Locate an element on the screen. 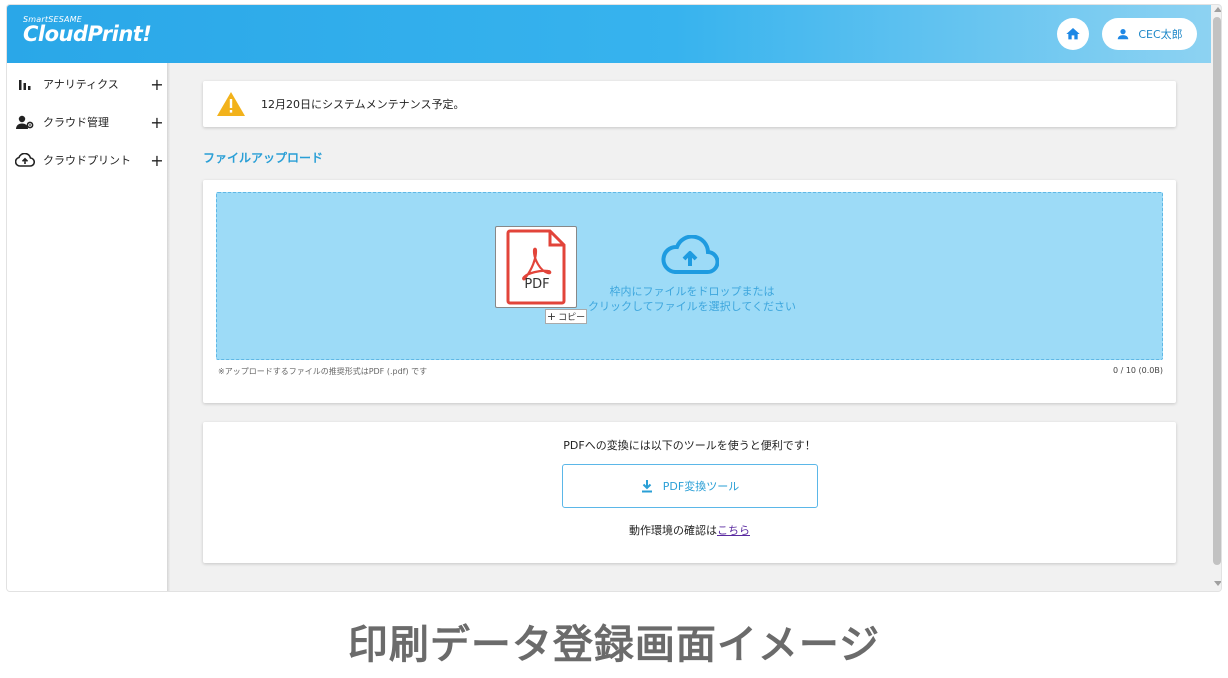 This screenshot has width=1228, height=678. user-menu-button: CEC太郎 is located at coordinates (1149, 34).